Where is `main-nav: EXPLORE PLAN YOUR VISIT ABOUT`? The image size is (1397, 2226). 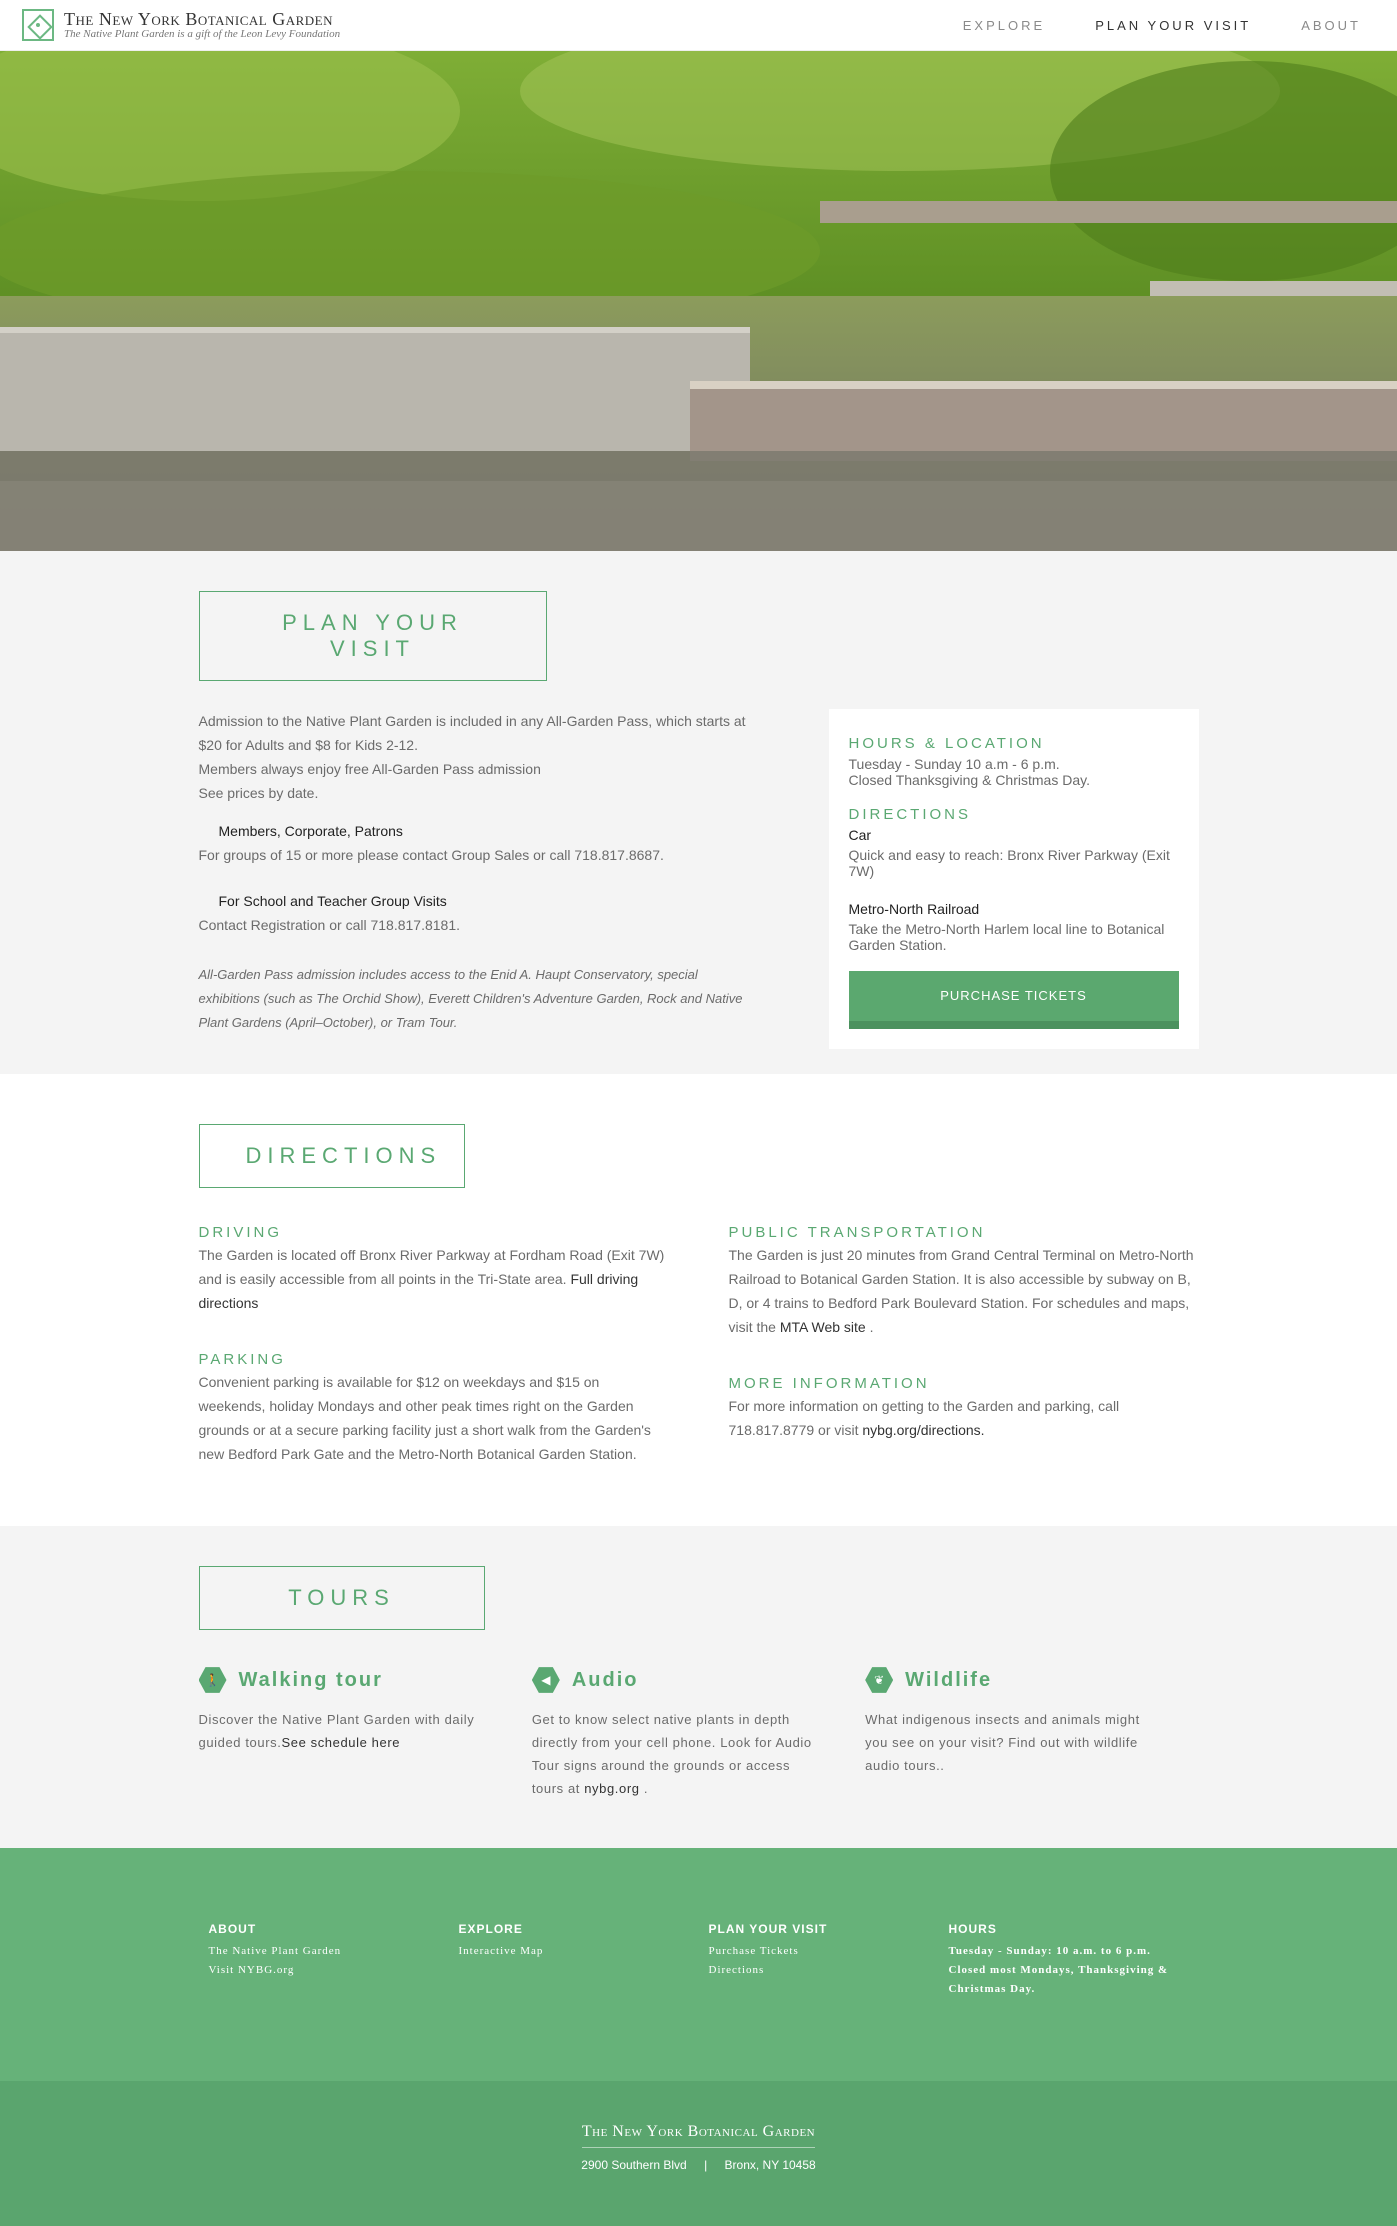 main-nav: EXPLORE PLAN YOUR VISIT ABOUT is located at coordinates (1169, 25).